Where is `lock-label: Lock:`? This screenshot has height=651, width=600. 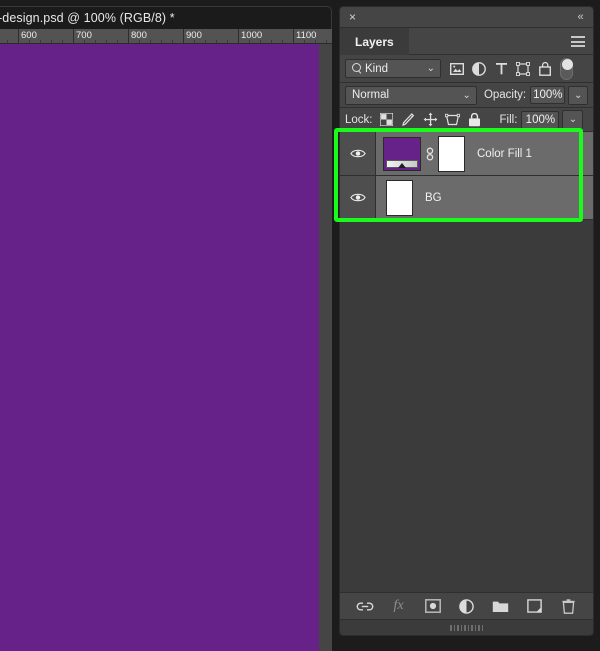
lock-label: Lock: is located at coordinates (359, 119).